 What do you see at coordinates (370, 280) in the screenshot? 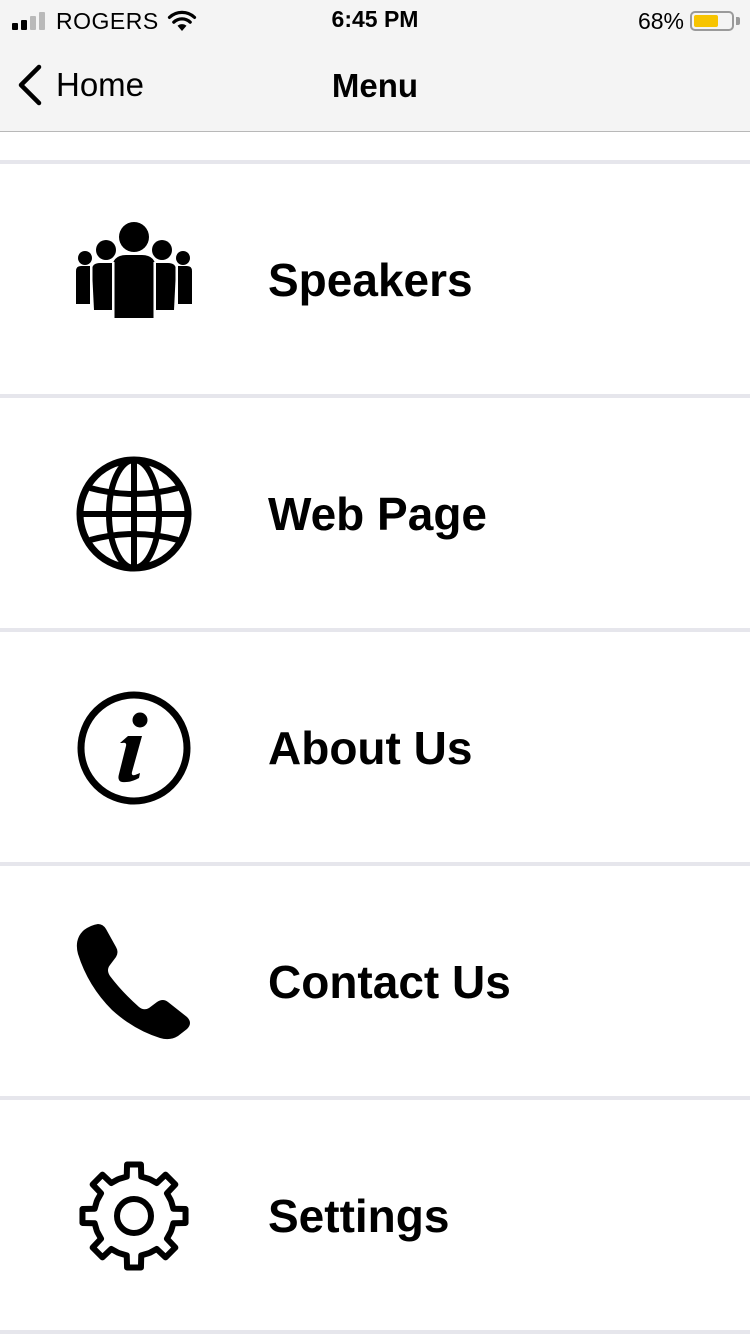
I see `menu-item-label: Speakers` at bounding box center [370, 280].